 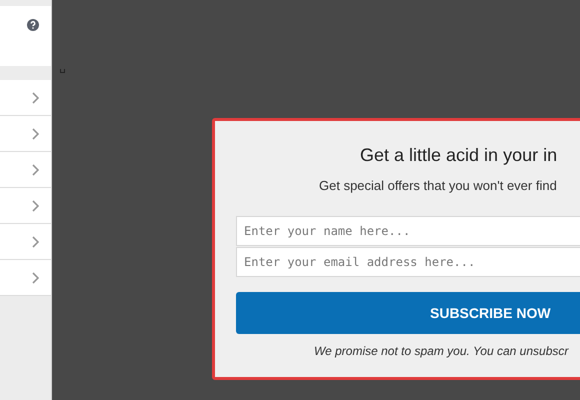 I want to click on subscribe-button: SUBSCRIBE NOW, so click(x=408, y=313).